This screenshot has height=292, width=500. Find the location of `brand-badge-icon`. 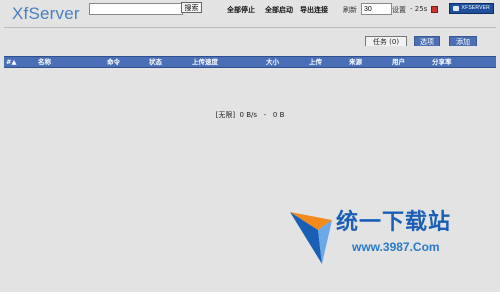

brand-badge-icon is located at coordinates (456, 8).